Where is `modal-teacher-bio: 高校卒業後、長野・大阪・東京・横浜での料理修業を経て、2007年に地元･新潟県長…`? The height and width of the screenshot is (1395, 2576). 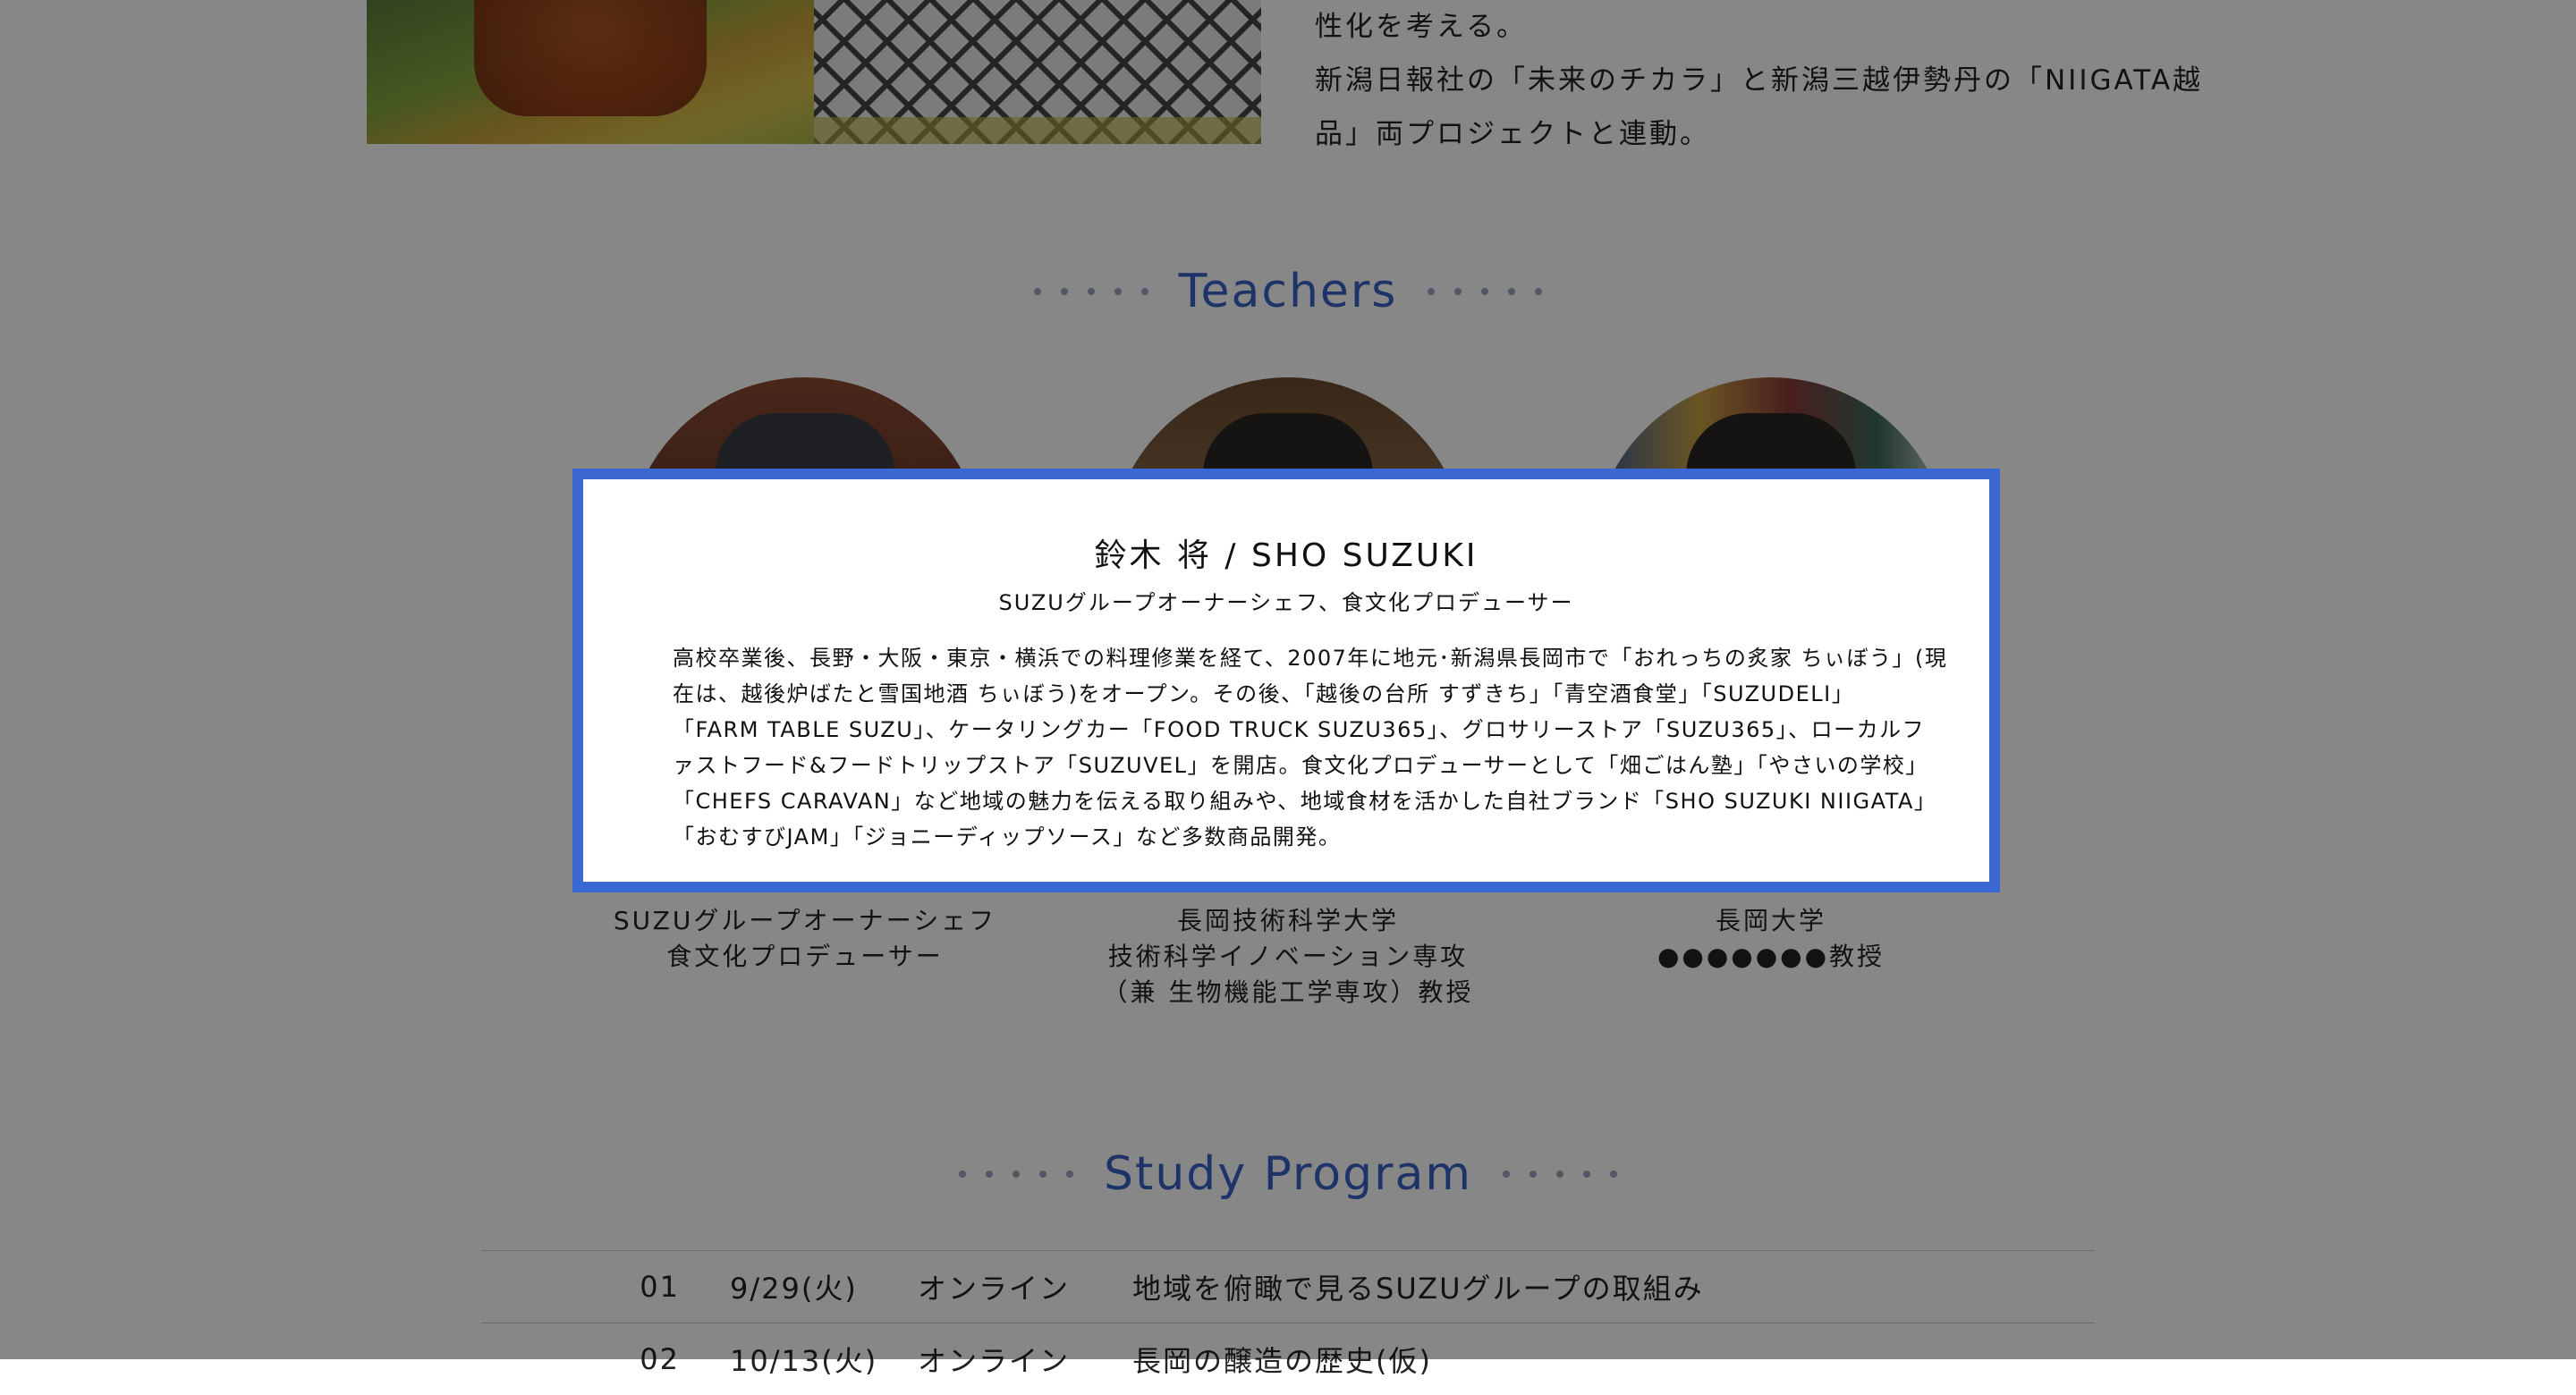
modal-teacher-bio: 高校卒業後、長野・大阪・東京・横浜での料理修業を経て、2007年に地元･新潟県長… is located at coordinates (1310, 747).